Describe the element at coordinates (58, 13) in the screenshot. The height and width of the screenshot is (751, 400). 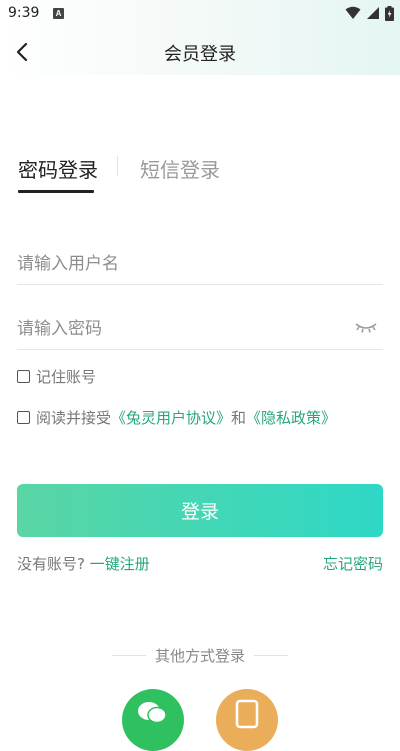
I see `notification-icon: A` at that location.